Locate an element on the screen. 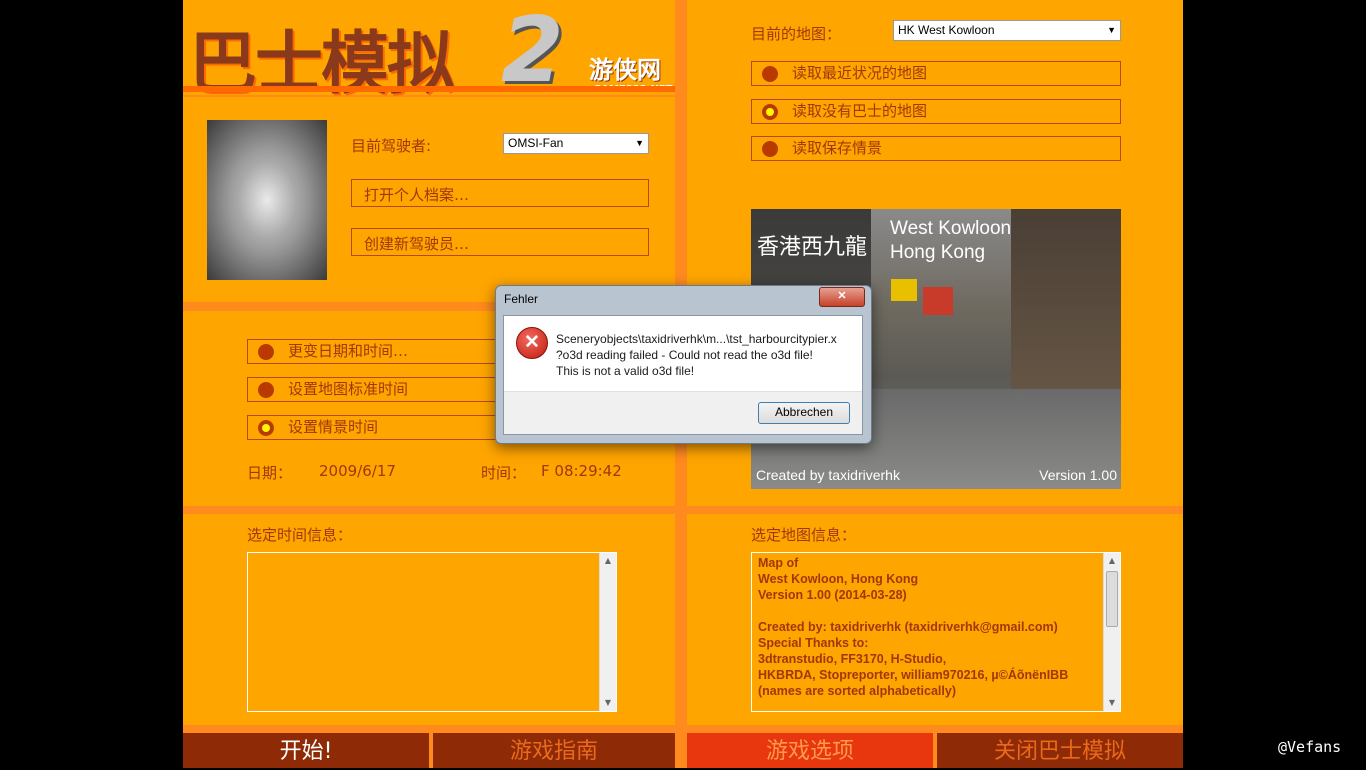 This screenshot has width=1366, height=770. driver-label: 目前驾驶者: is located at coordinates (391, 146).